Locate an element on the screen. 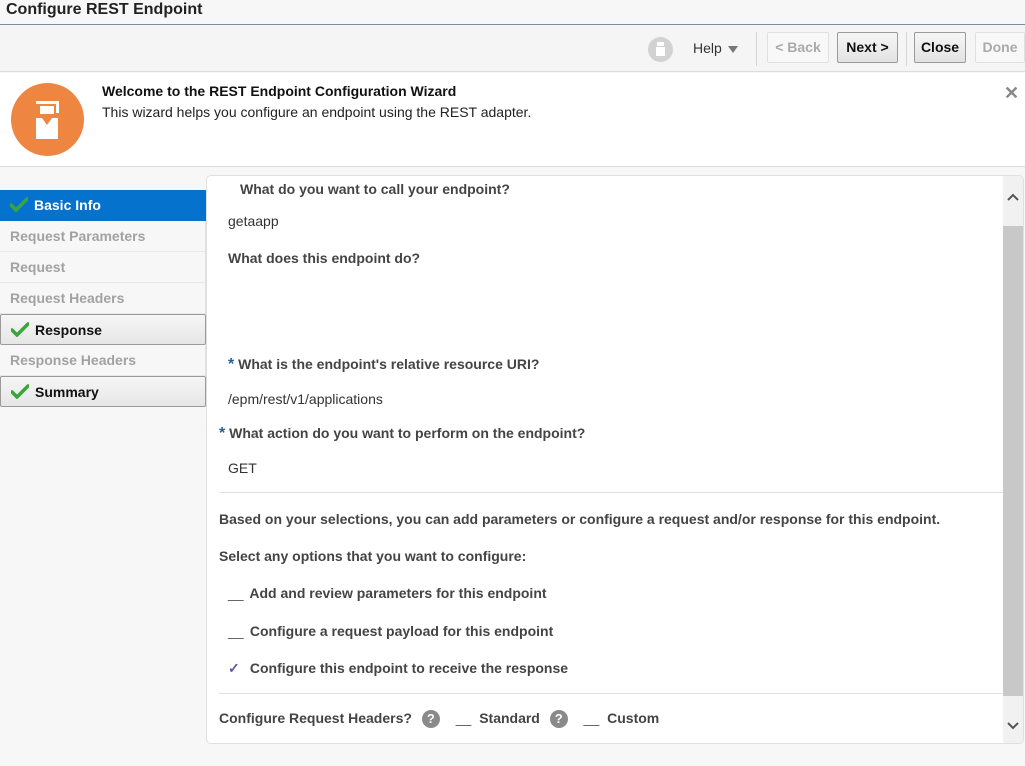  window-title: Configure REST Endpoint is located at coordinates (104, 9).